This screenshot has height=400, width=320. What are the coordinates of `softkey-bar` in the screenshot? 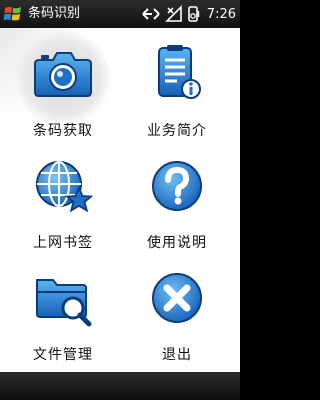 It's located at (120, 386).